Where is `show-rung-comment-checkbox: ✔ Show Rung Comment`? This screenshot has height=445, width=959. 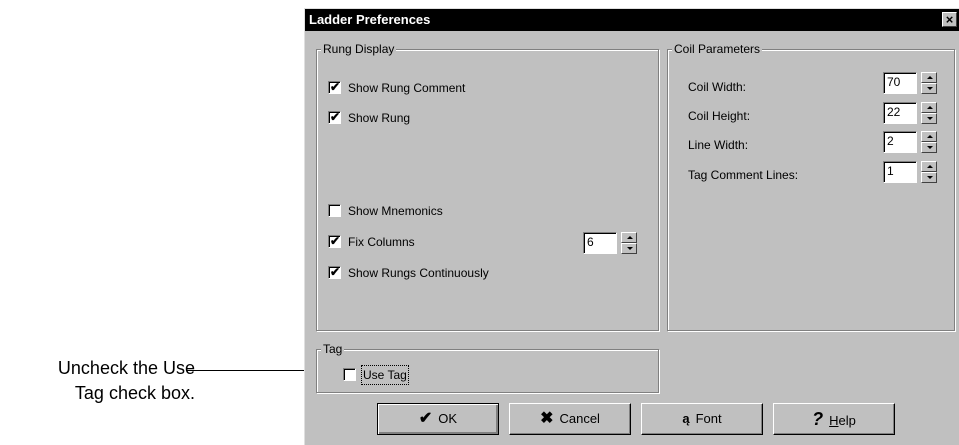 show-rung-comment-checkbox: ✔ Show Rung Comment is located at coordinates (428, 88).